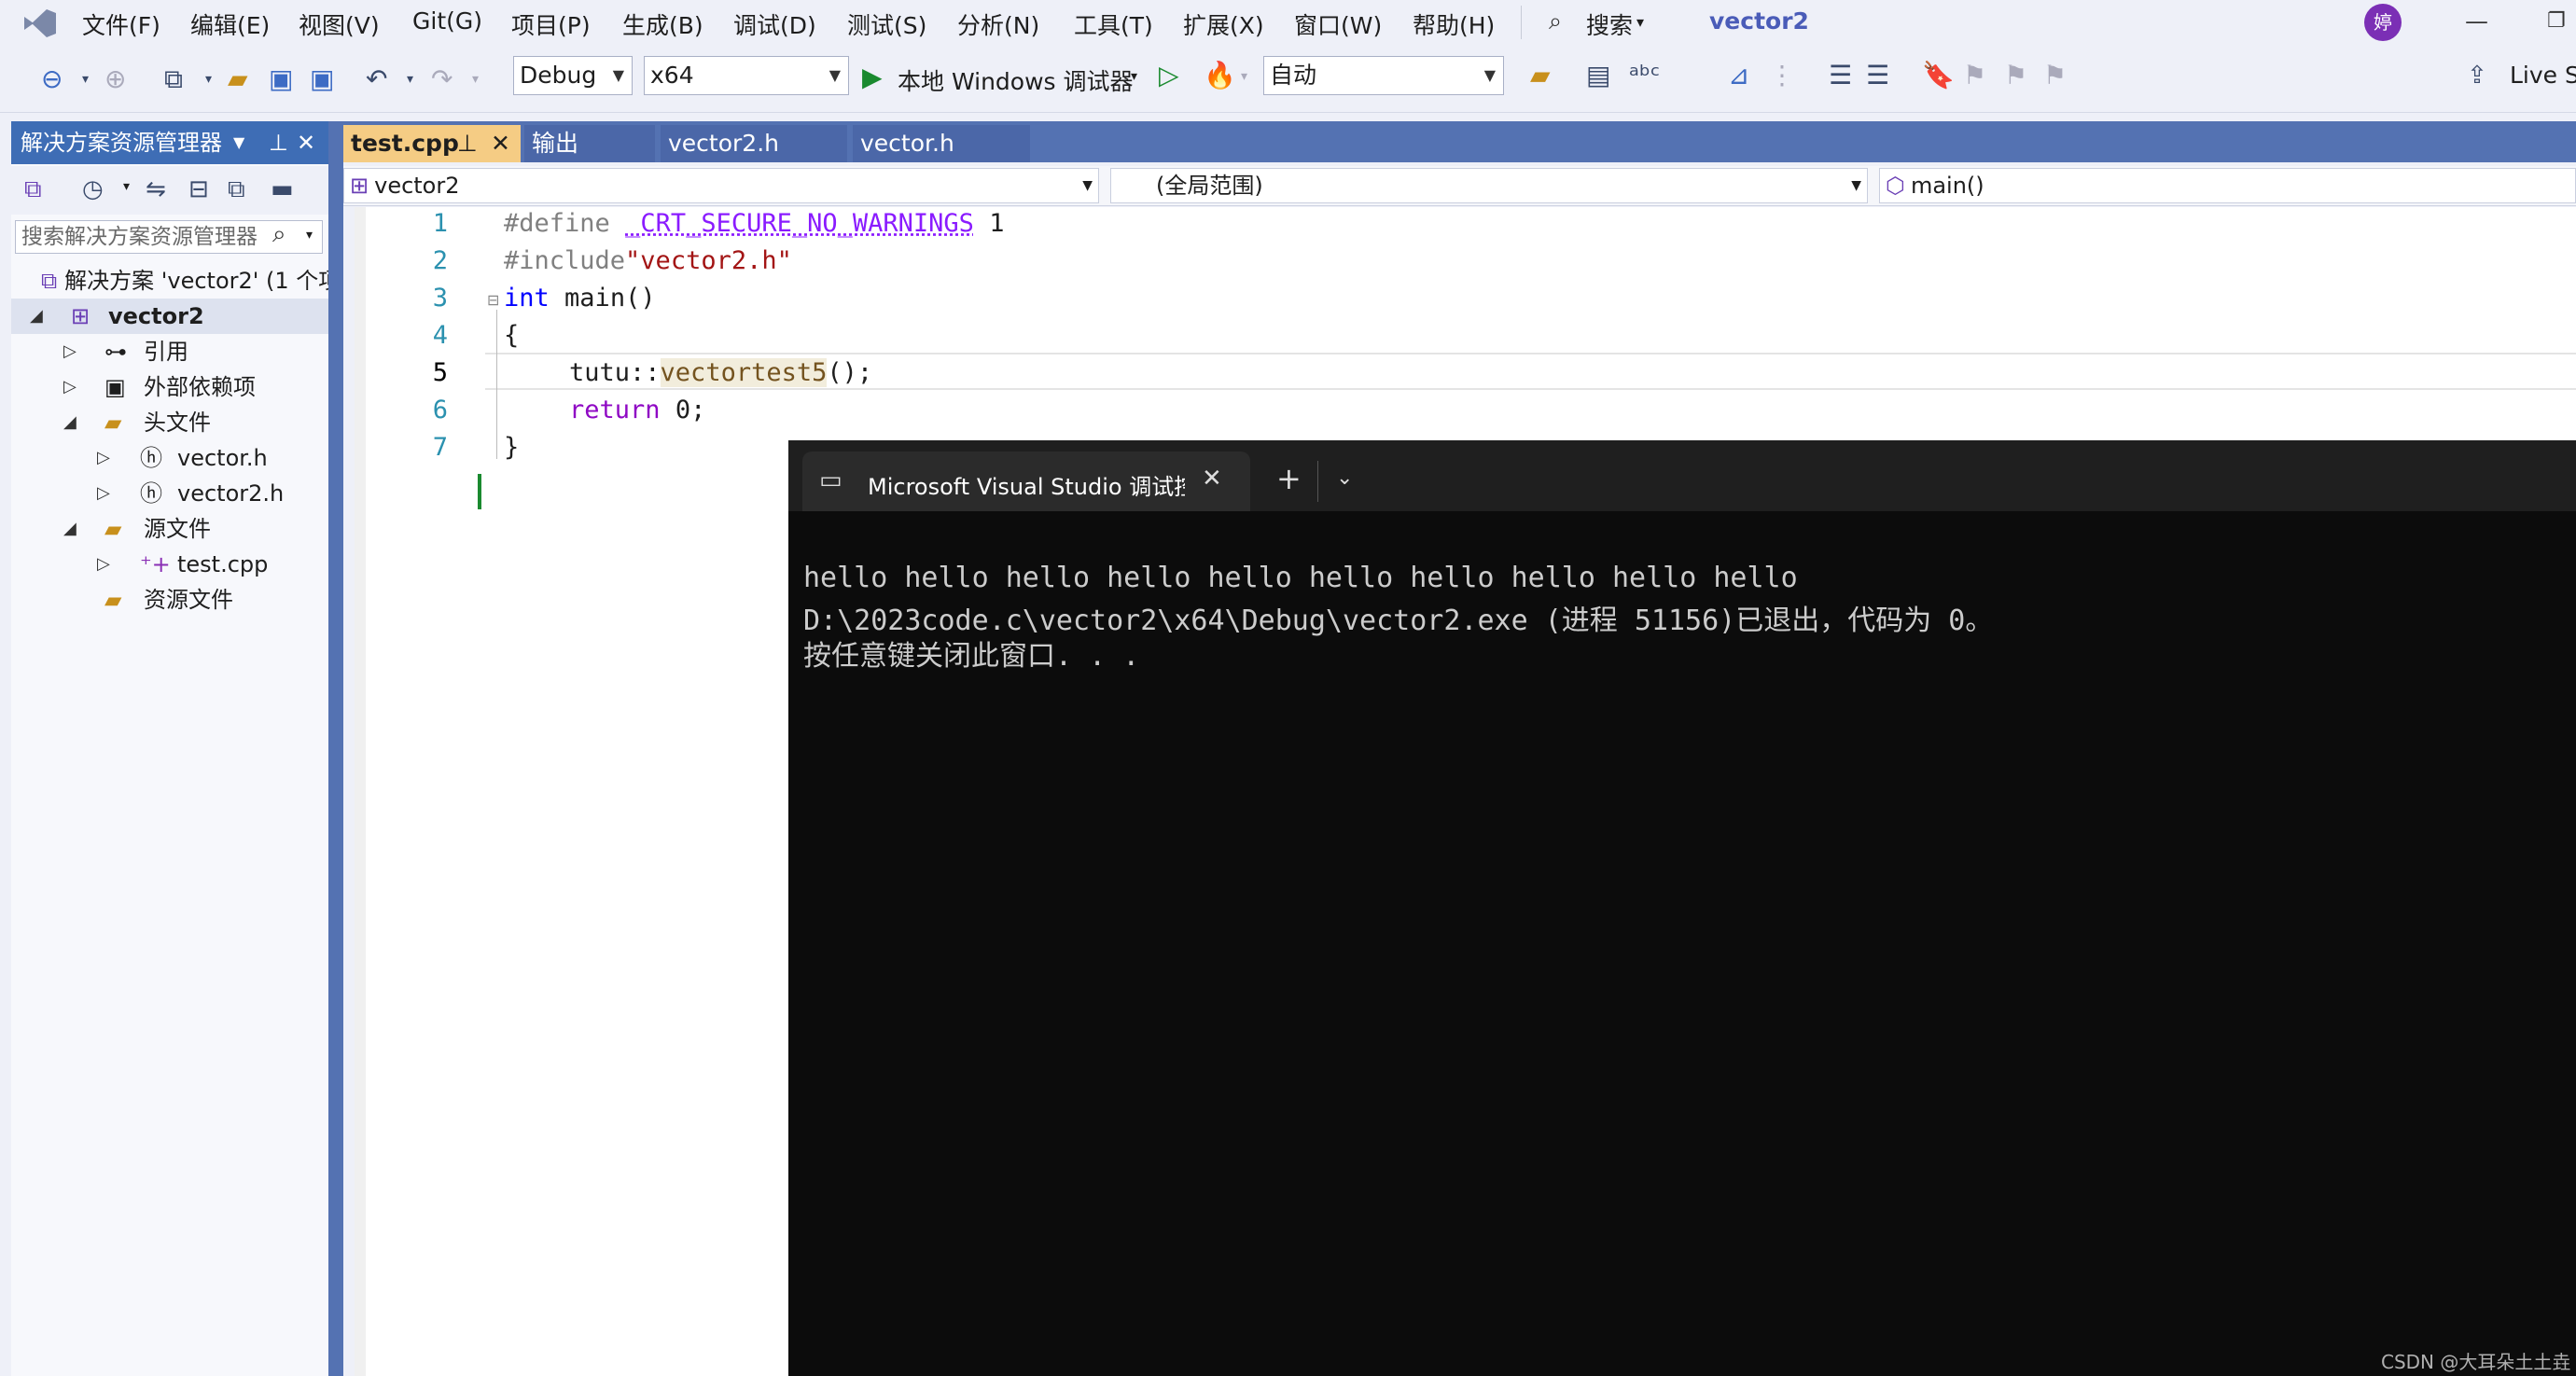 This screenshot has width=2576, height=1376. Describe the element at coordinates (1293, 75) in the screenshot. I see `mode-value: 自动` at that location.